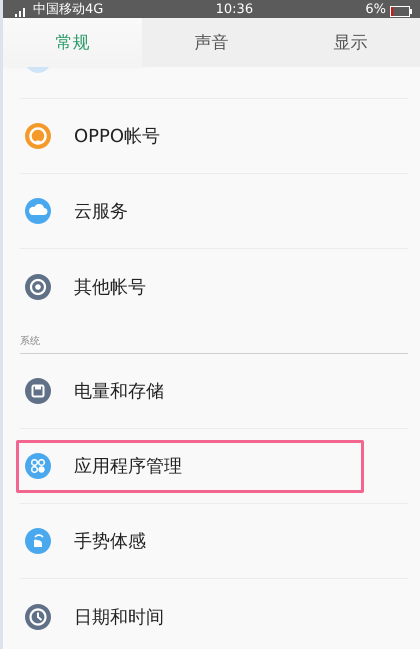  Describe the element at coordinates (38, 466) in the screenshot. I see `apps-icon` at that location.